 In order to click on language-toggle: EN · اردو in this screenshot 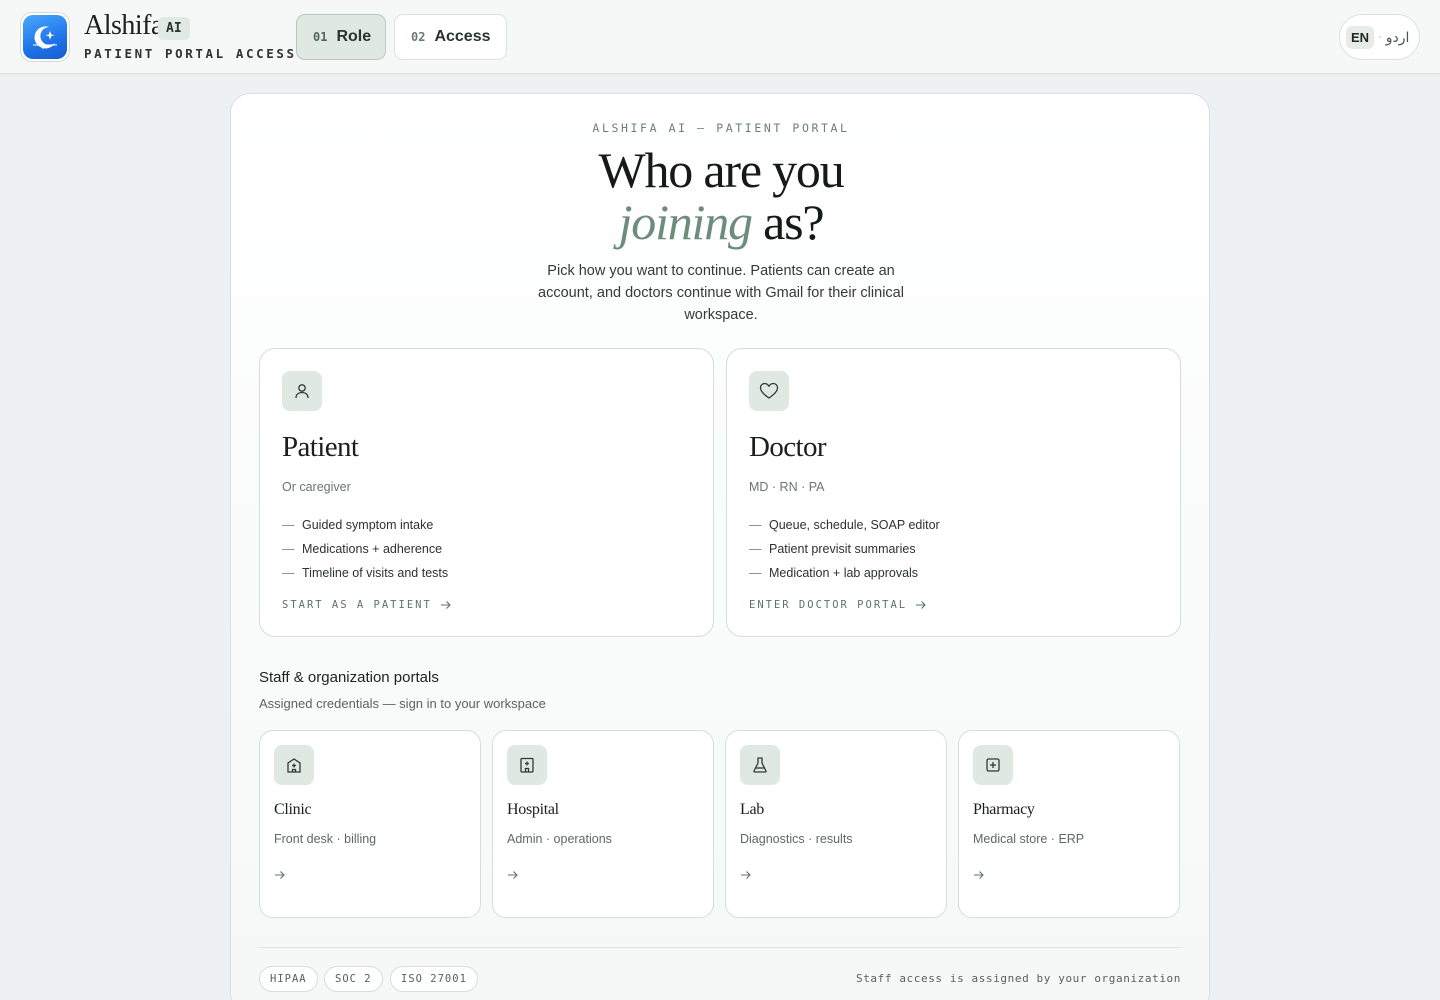, I will do `click(1379, 37)`.